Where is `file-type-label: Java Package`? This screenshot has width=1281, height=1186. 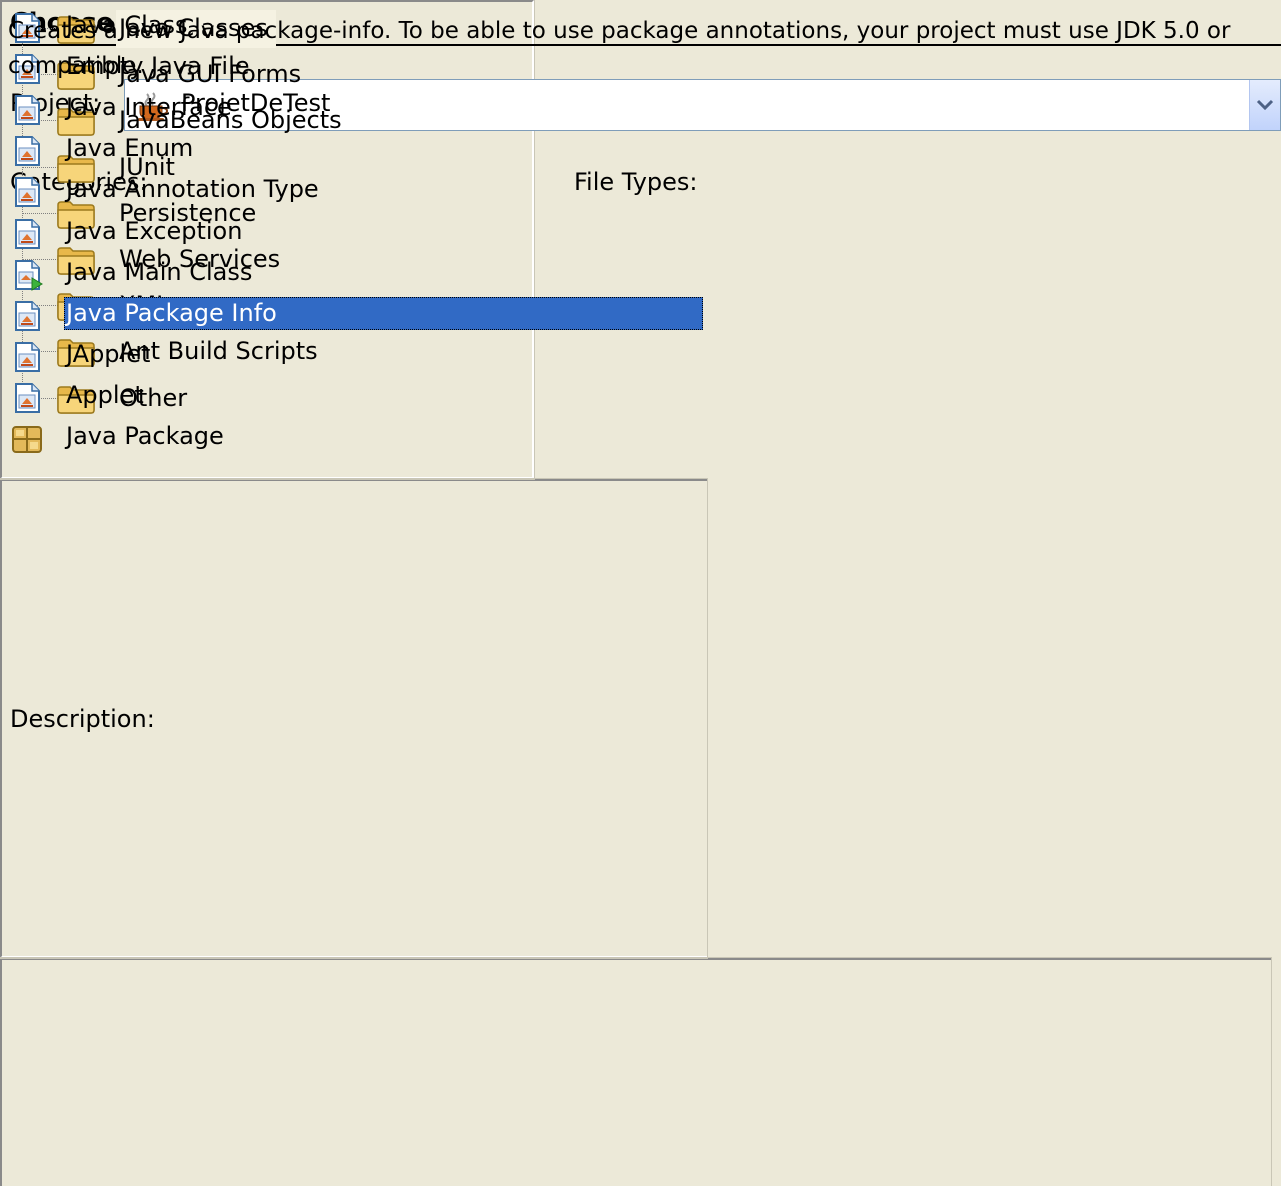
file-type-label: Java Package is located at coordinates (145, 436).